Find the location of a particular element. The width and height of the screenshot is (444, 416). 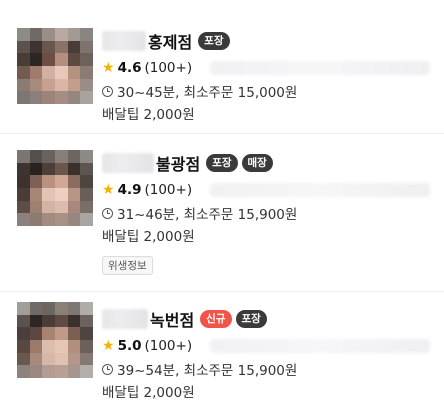

rating-value: 4.9 is located at coordinates (129, 190).